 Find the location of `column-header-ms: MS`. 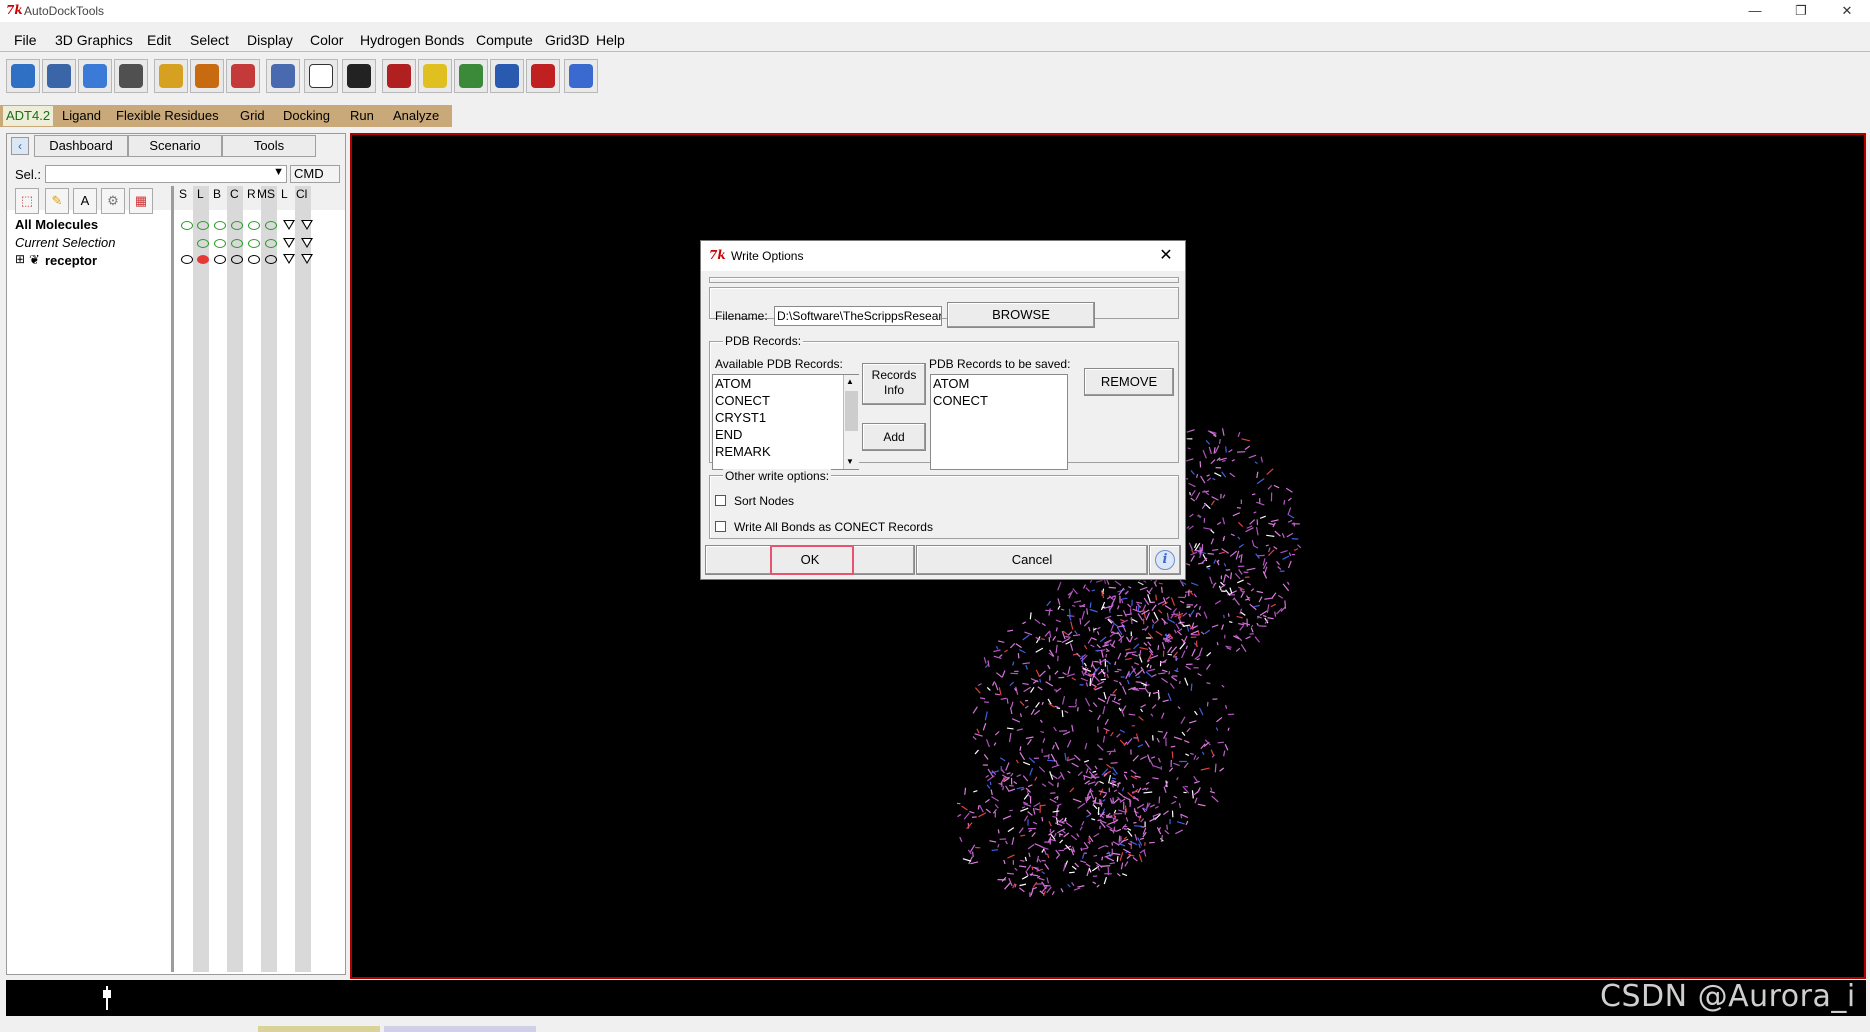

column-header-ms: MS is located at coordinates (266, 194).